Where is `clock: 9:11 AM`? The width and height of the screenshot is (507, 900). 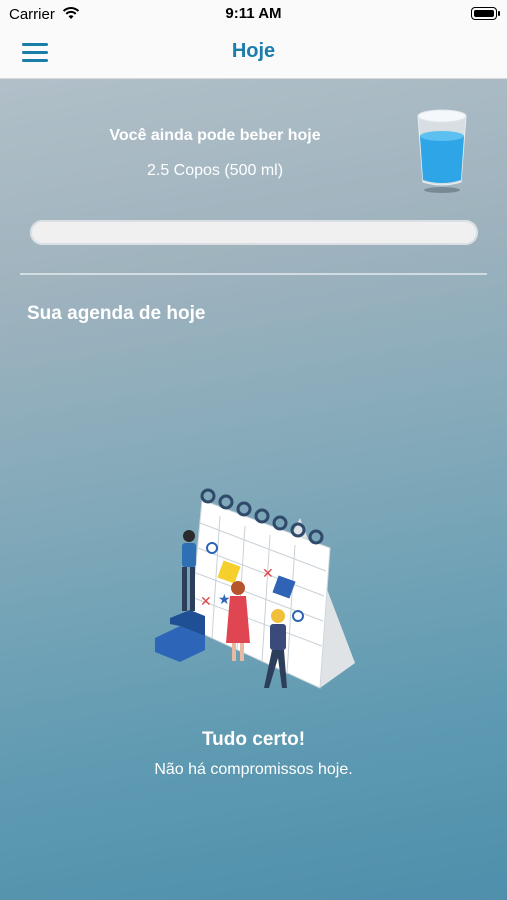
clock: 9:11 AM is located at coordinates (253, 13).